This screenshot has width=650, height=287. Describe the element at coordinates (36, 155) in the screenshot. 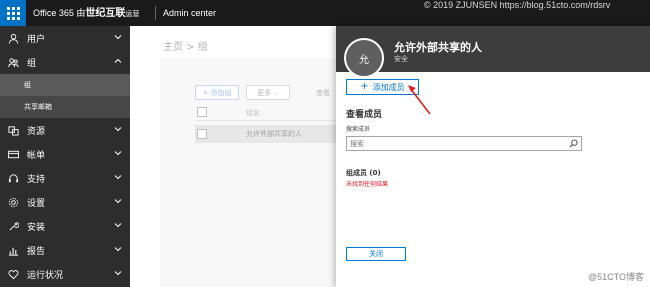

I see `sidebar-item-label: 帐单` at that location.